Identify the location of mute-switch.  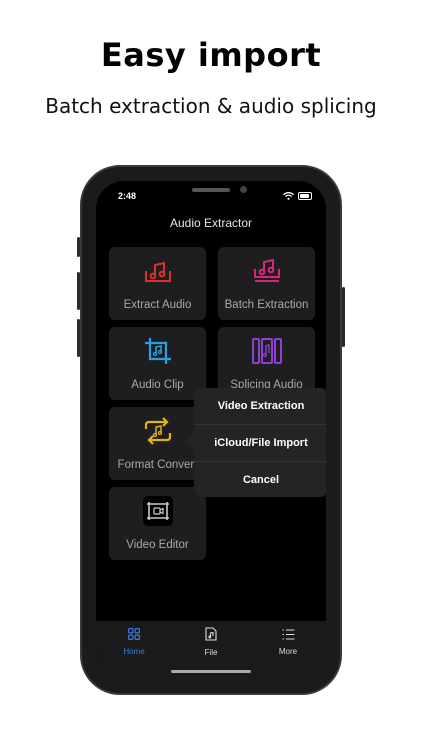
(78, 247).